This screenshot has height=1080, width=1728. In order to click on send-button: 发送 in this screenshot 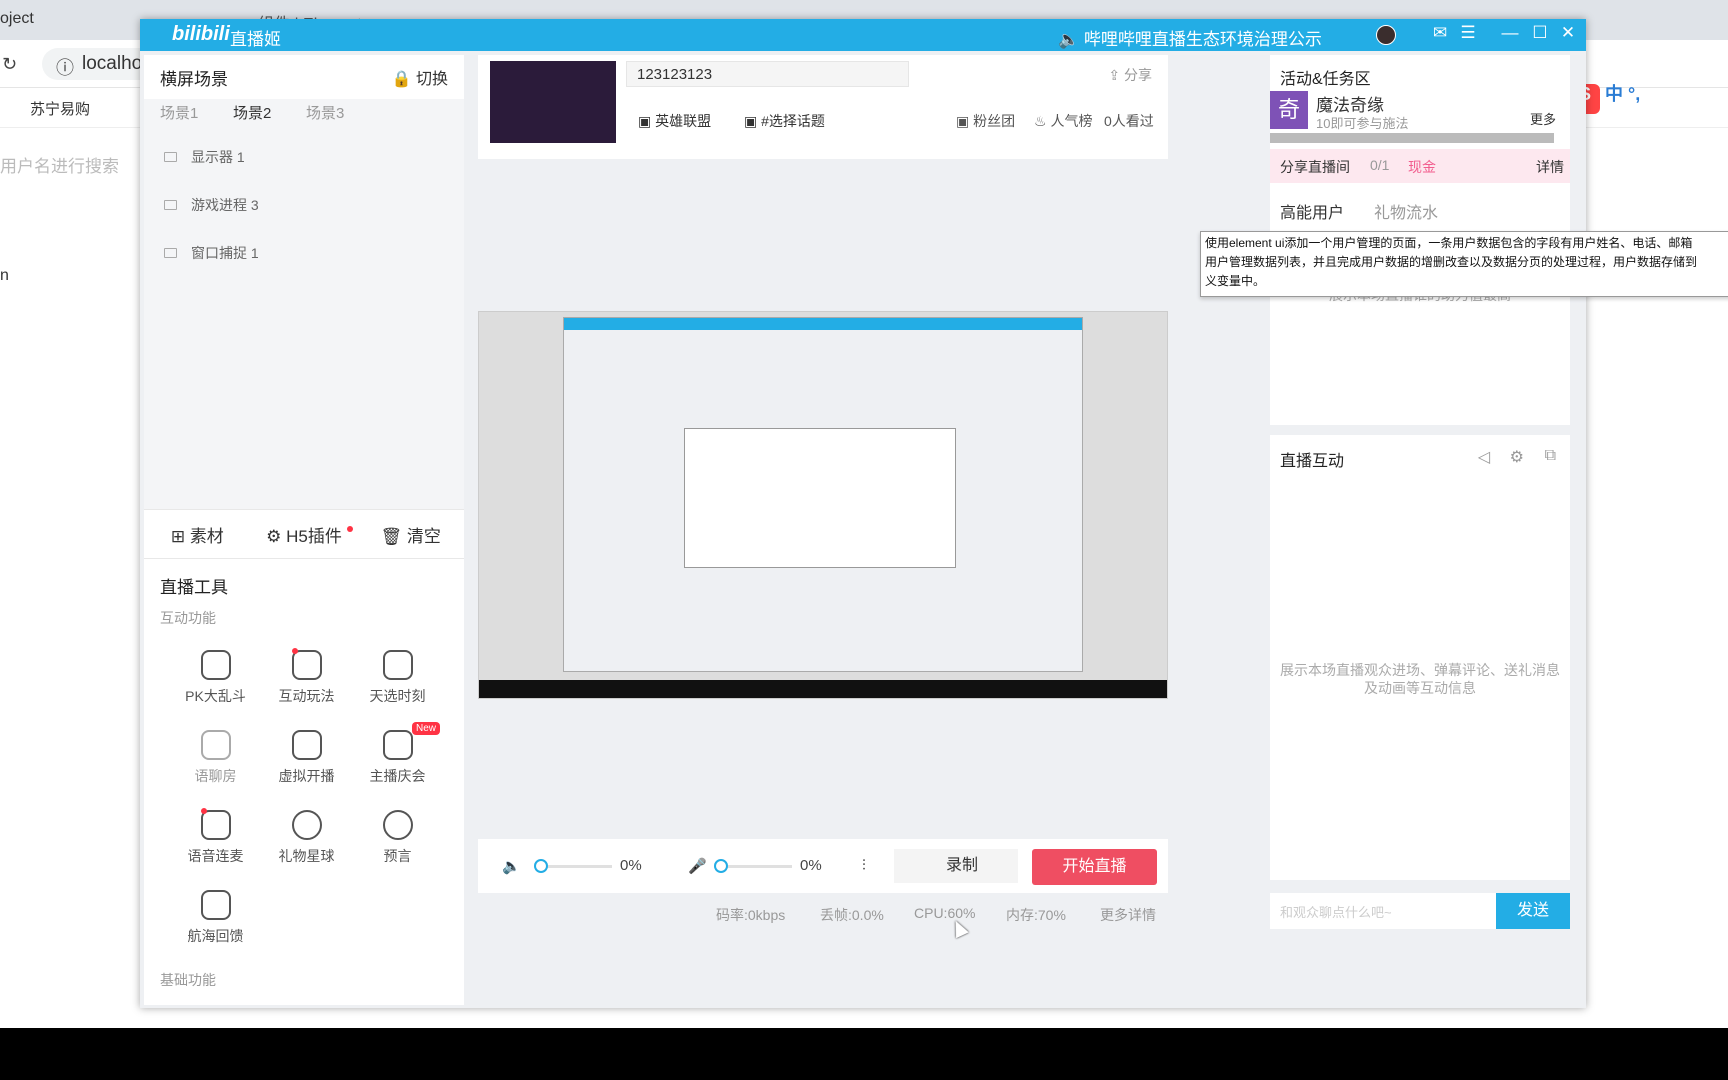, I will do `click(1533, 911)`.